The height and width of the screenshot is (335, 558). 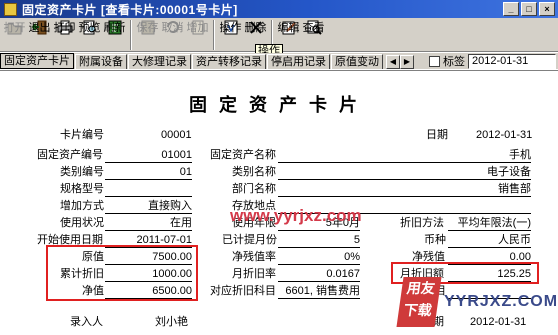 What do you see at coordinates (171, 322) in the screenshot?
I see `entry-person: 刘小艳` at bounding box center [171, 322].